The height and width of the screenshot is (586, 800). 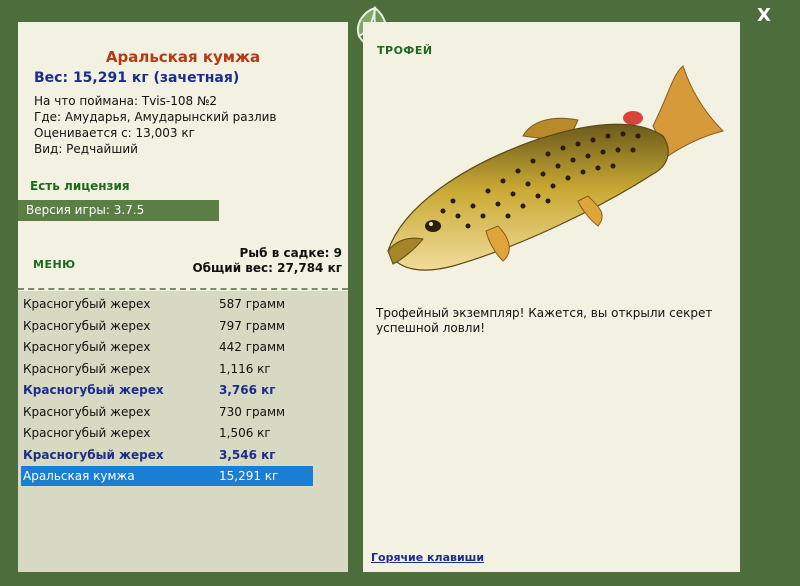 I want to click on bait-info: На что поймана: Tvis-108 №2, so click(x=126, y=101).